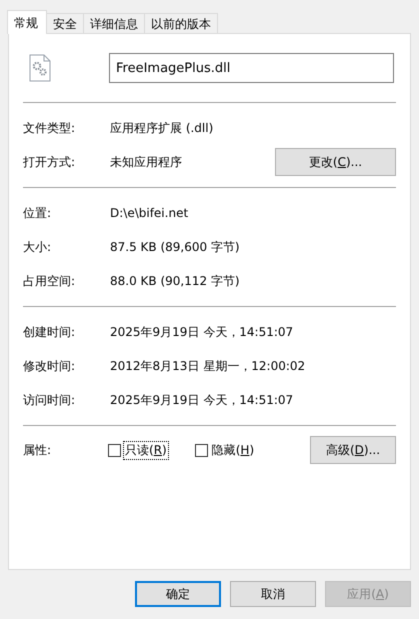 The image size is (419, 619). Describe the element at coordinates (146, 162) in the screenshot. I see `field-value: 未知应用程序` at that location.